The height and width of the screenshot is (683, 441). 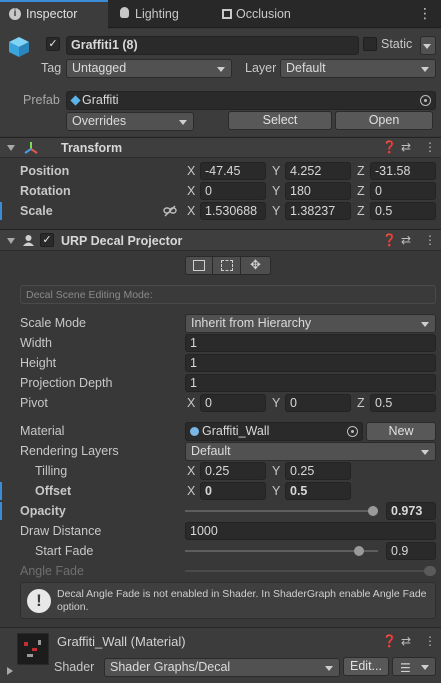 I want to click on shader-dropdown: Shader Graphs/Decal, so click(x=222, y=667).